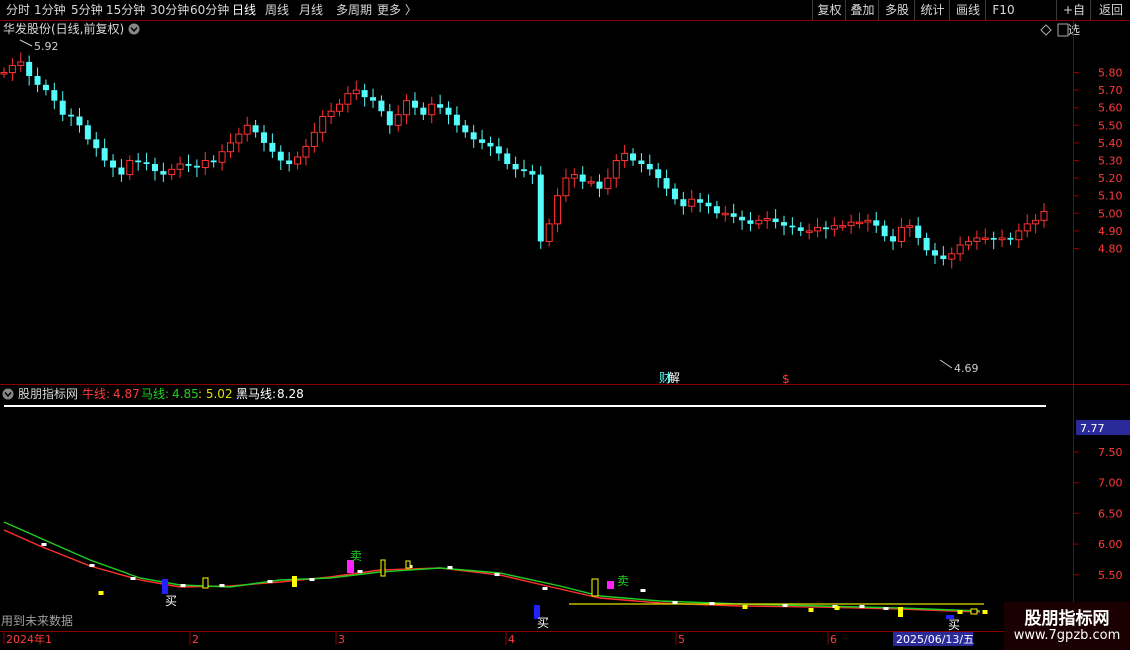 The width and height of the screenshot is (1130, 650). Describe the element at coordinates (1063, 30) in the screenshot. I see `panel-maximize-icon` at that location.